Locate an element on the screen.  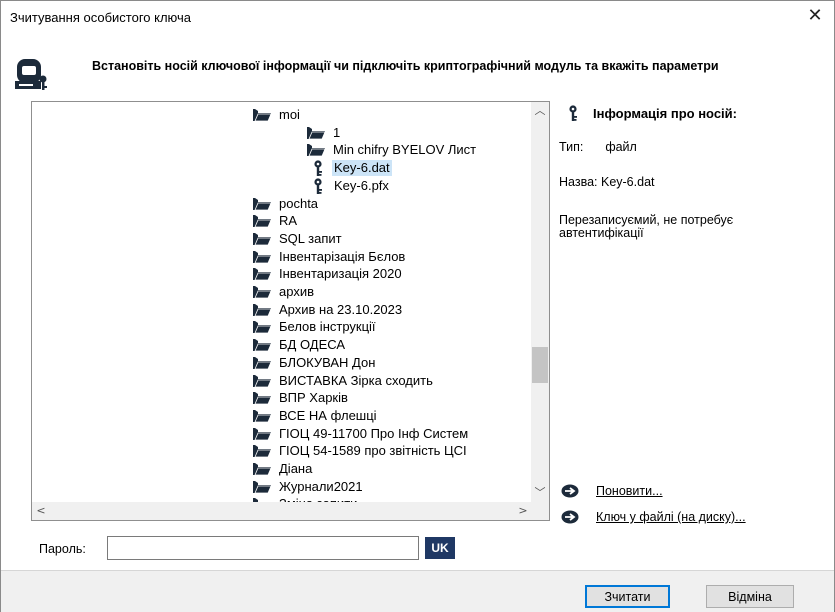
tree-item: Min chifry BYELOV Лист is located at coordinates (392, 150).